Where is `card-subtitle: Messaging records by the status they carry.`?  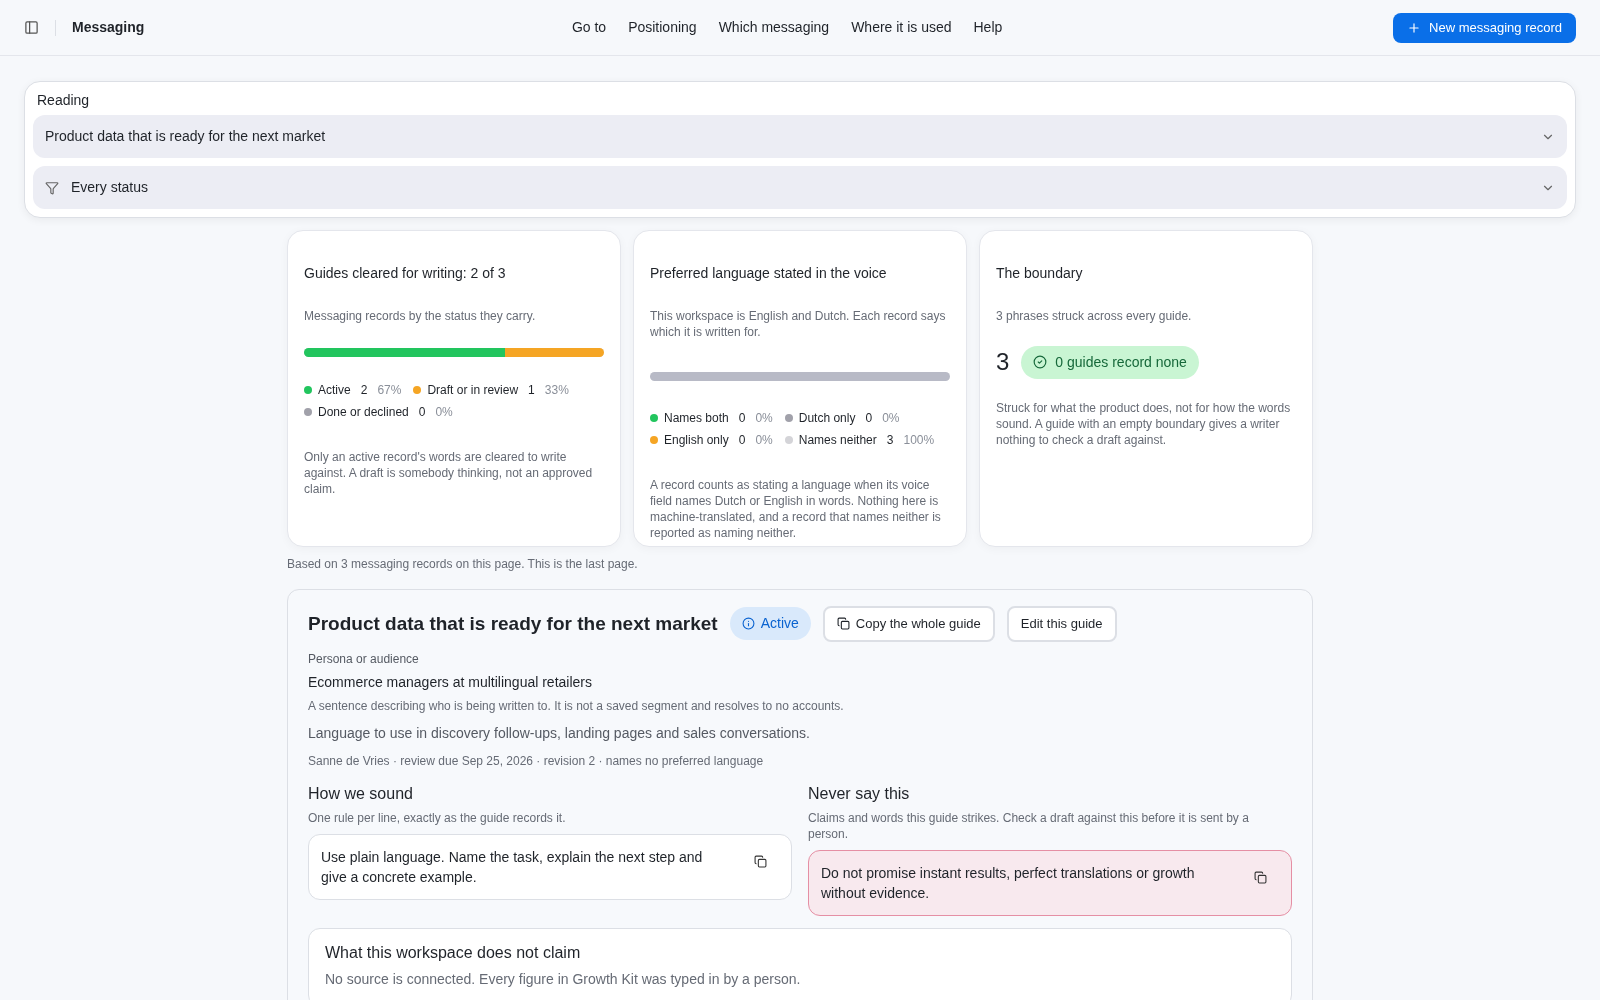
card-subtitle: Messaging records by the status they carry. is located at coordinates (420, 316).